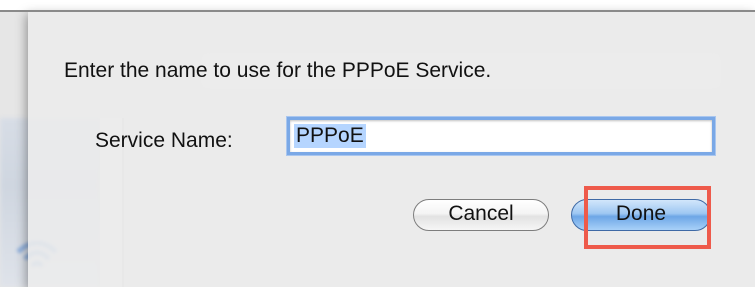 The height and width of the screenshot is (287, 755). I want to click on service-name-value: PPPoE, so click(330, 136).